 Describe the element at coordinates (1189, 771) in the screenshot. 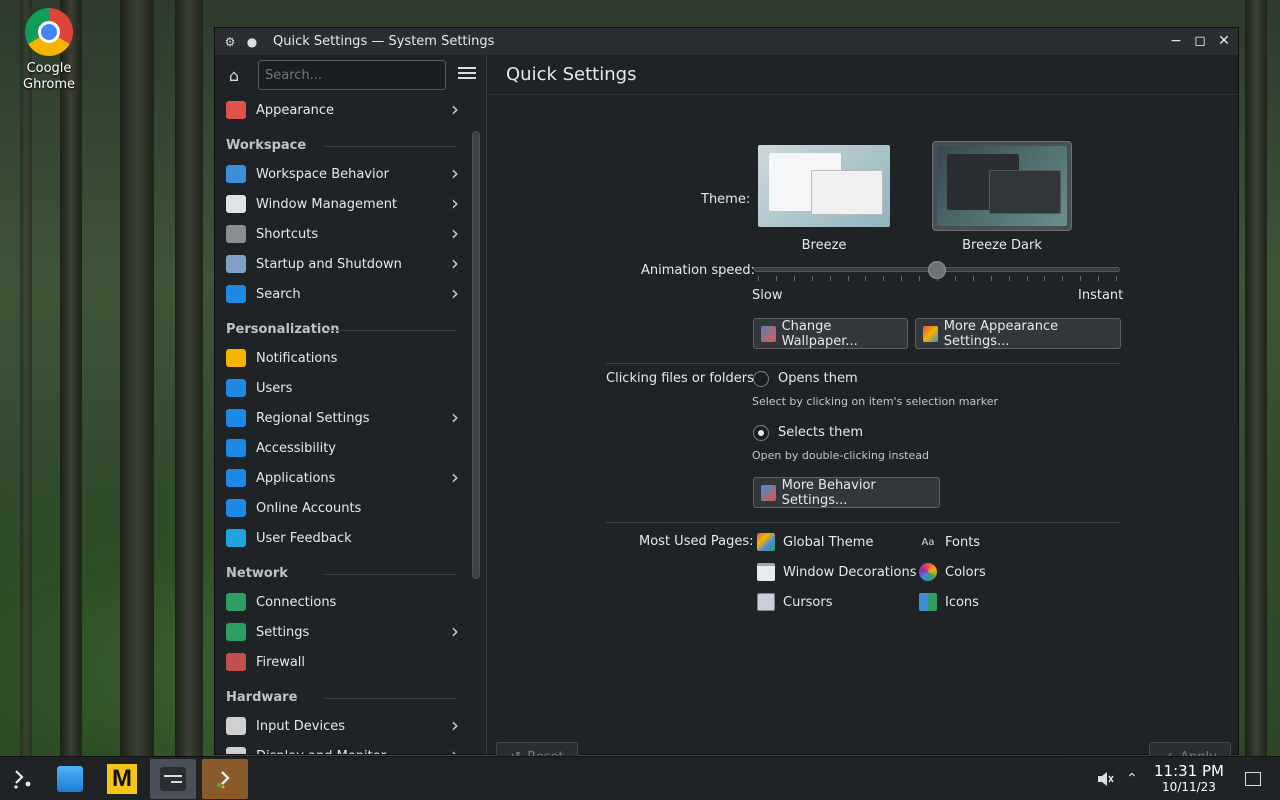

I see `clock-time: 11:31 PM` at that location.